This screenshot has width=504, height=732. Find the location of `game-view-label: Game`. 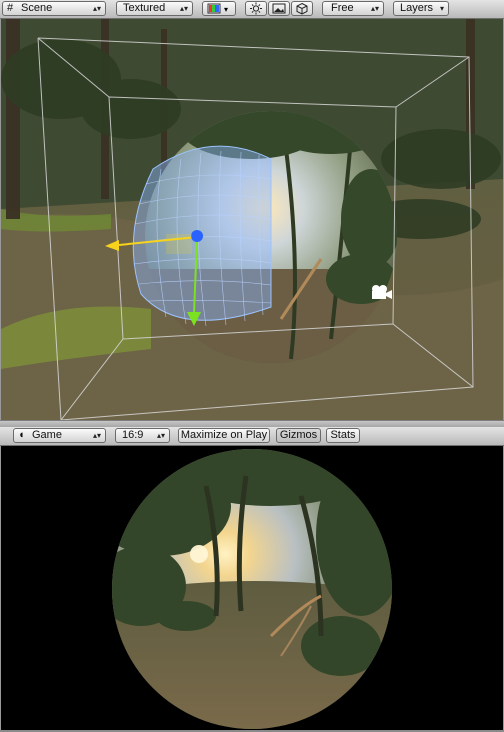

game-view-label: Game is located at coordinates (47, 435).